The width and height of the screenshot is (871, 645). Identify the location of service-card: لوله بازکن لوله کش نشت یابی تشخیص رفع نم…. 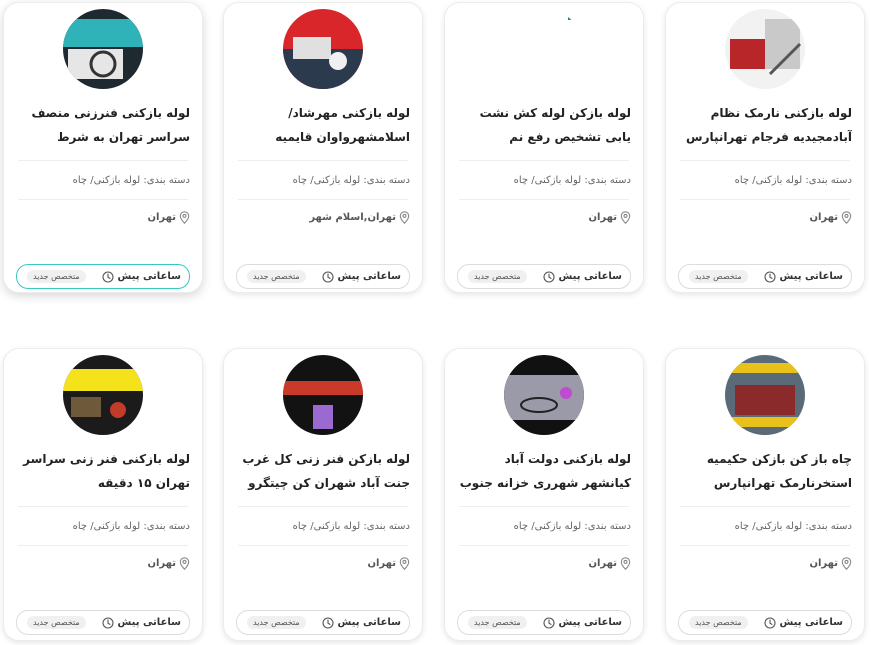
(544, 147).